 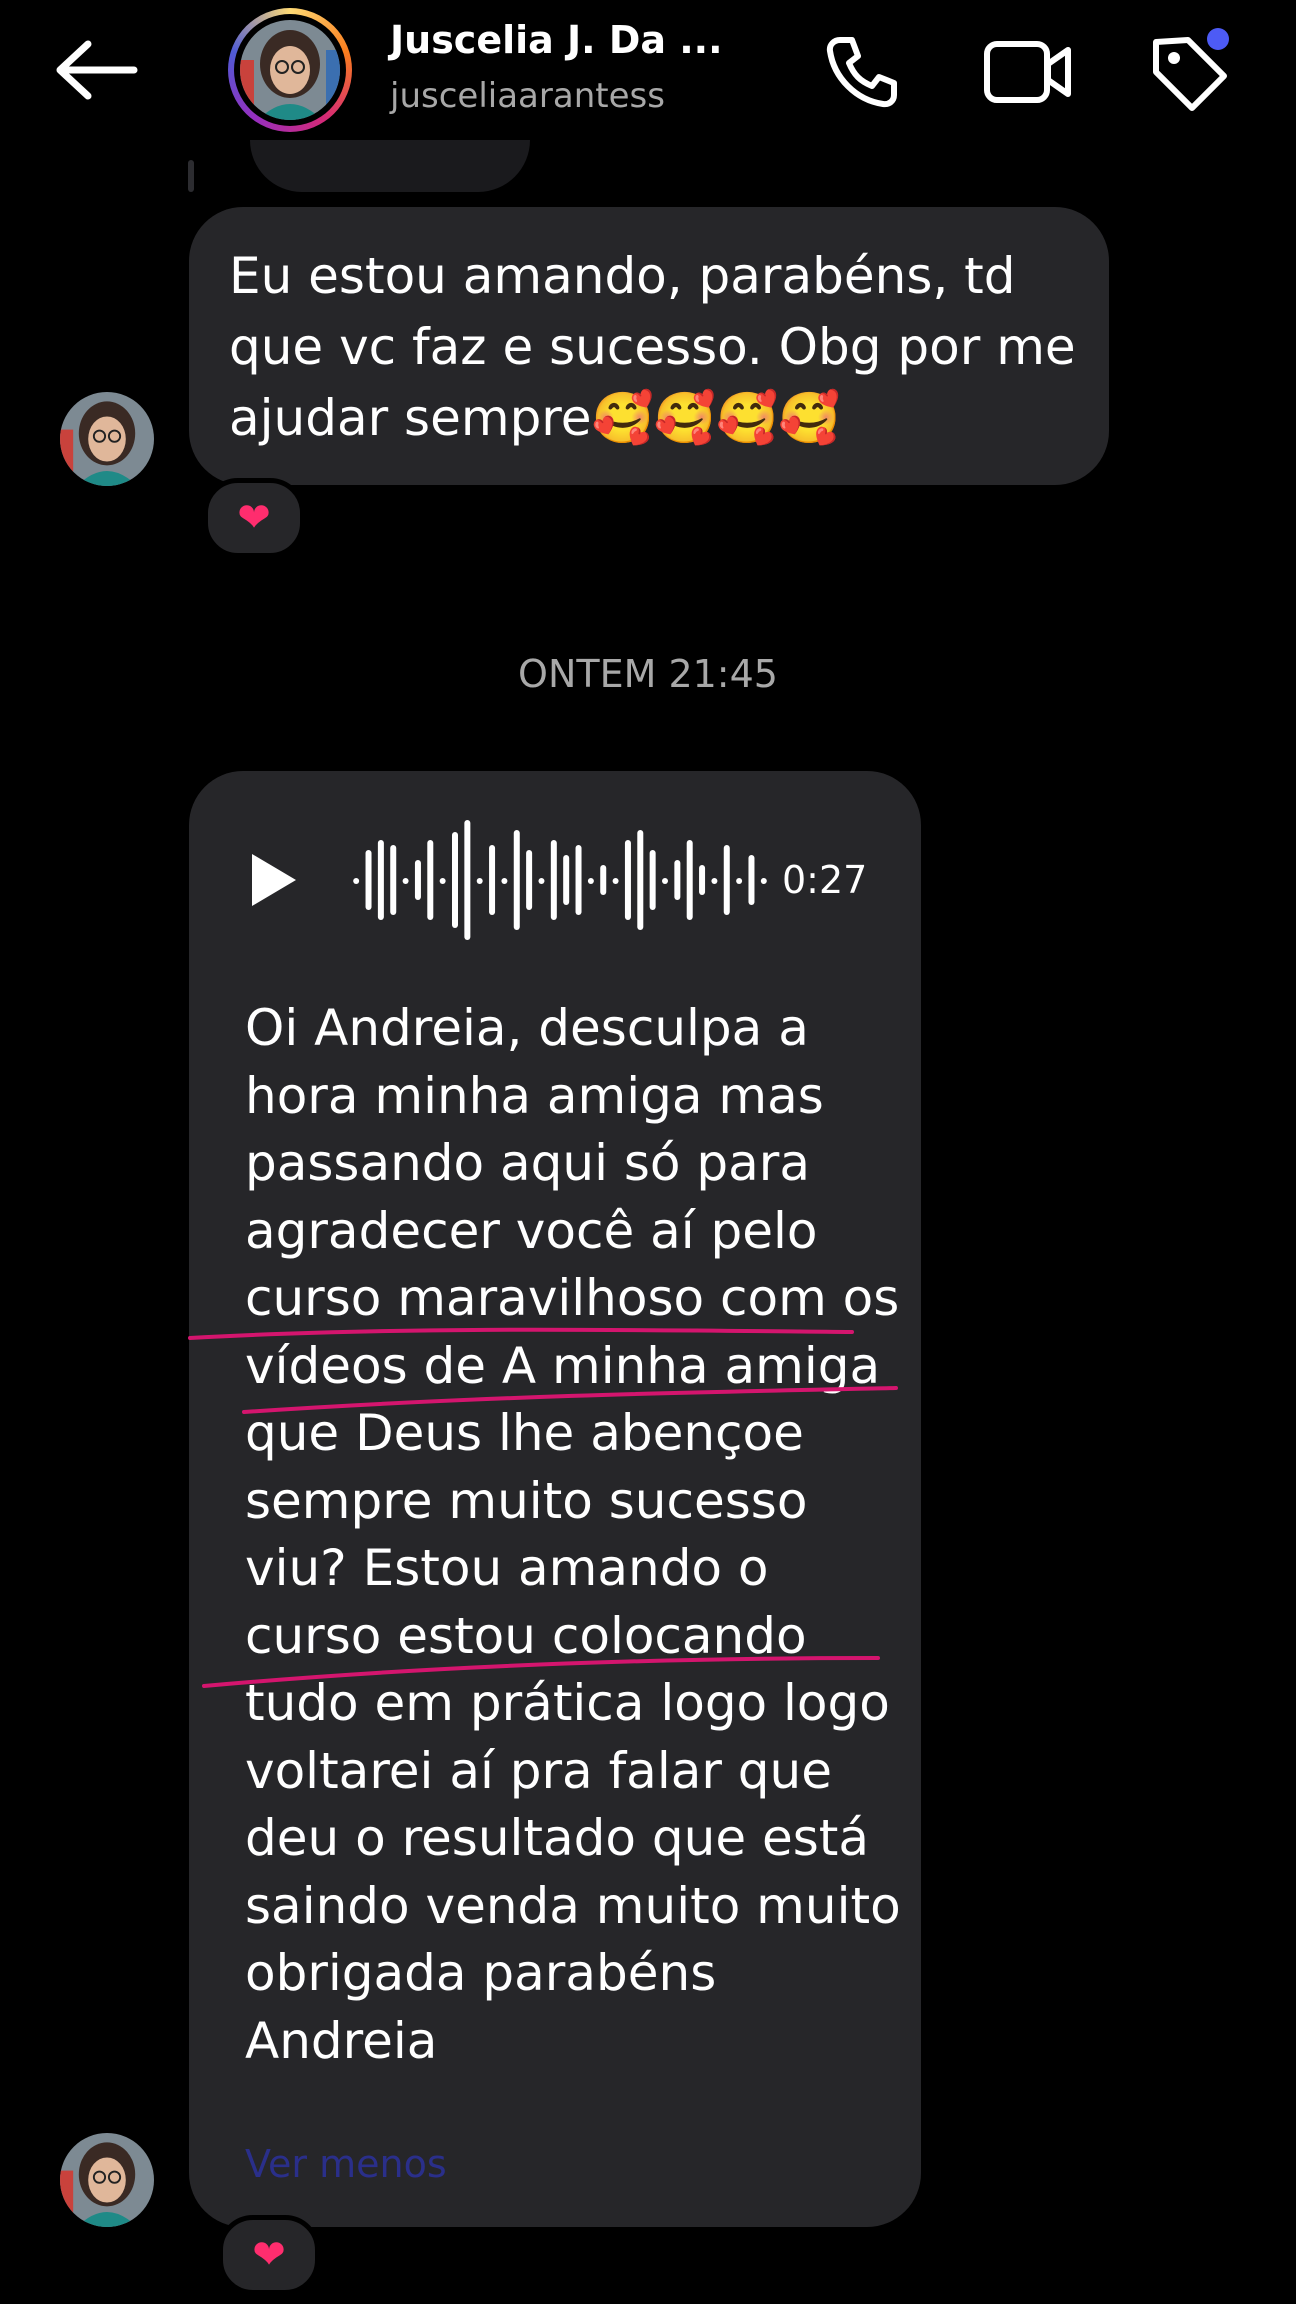 I want to click on play-icon, so click(x=273, y=880).